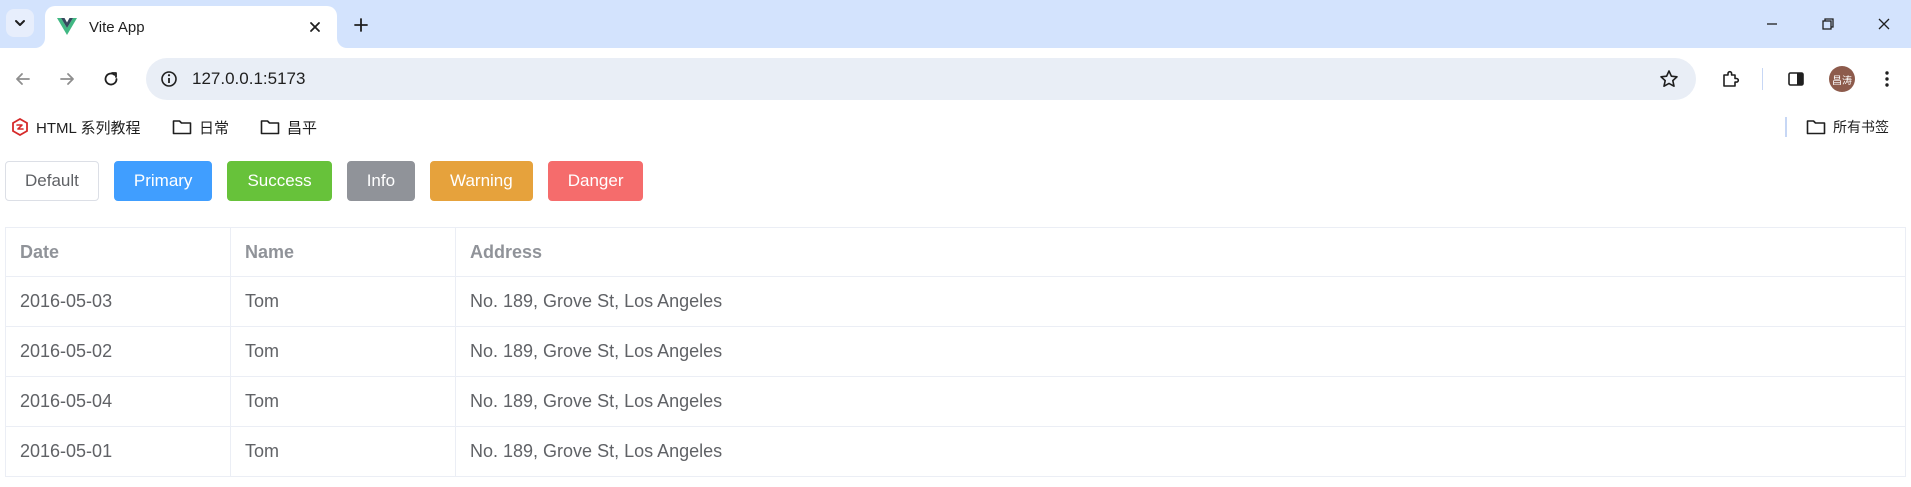 The width and height of the screenshot is (1911, 487). What do you see at coordinates (1842, 79) in the screenshot?
I see `profile-avatar: 昌涛` at bounding box center [1842, 79].